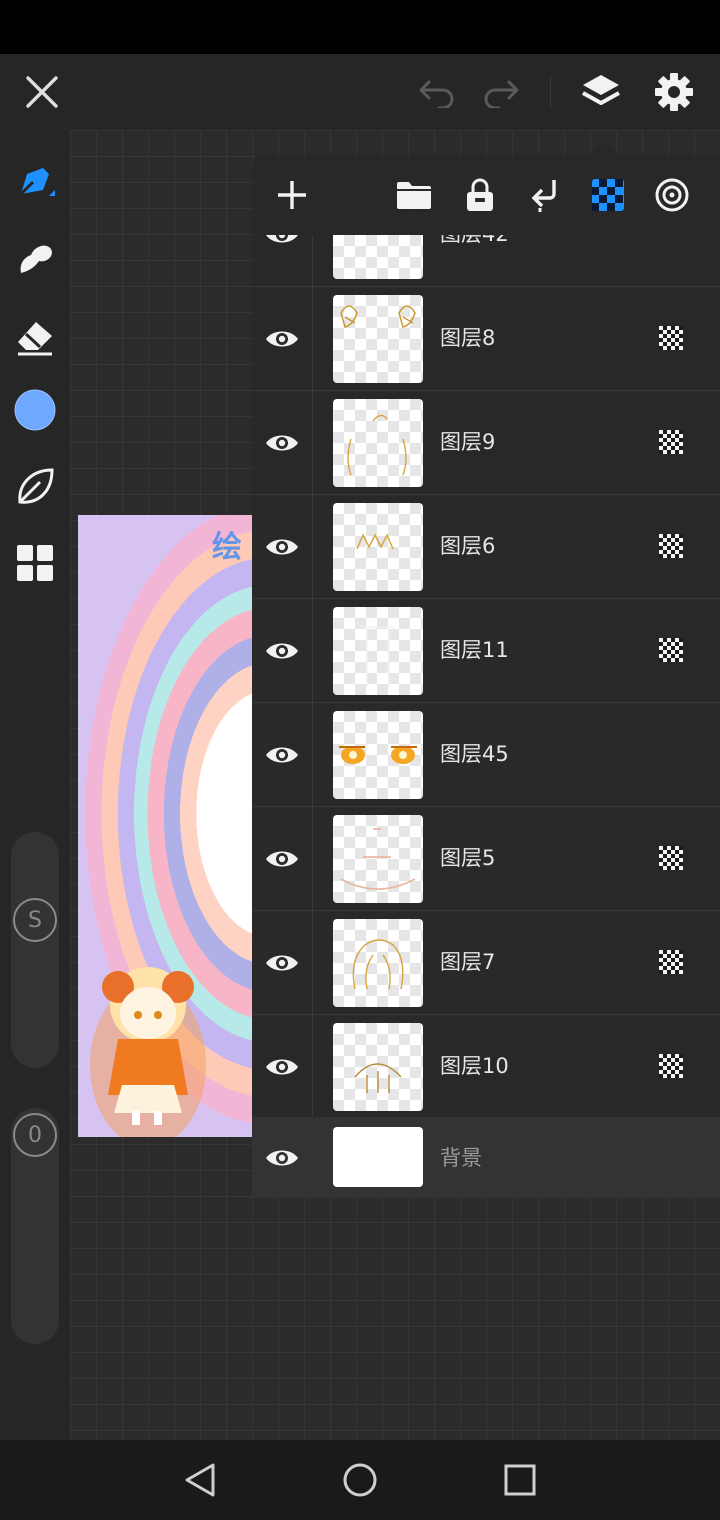 The height and width of the screenshot is (1520, 720). What do you see at coordinates (601, 92) in the screenshot?
I see `layers-icon` at bounding box center [601, 92].